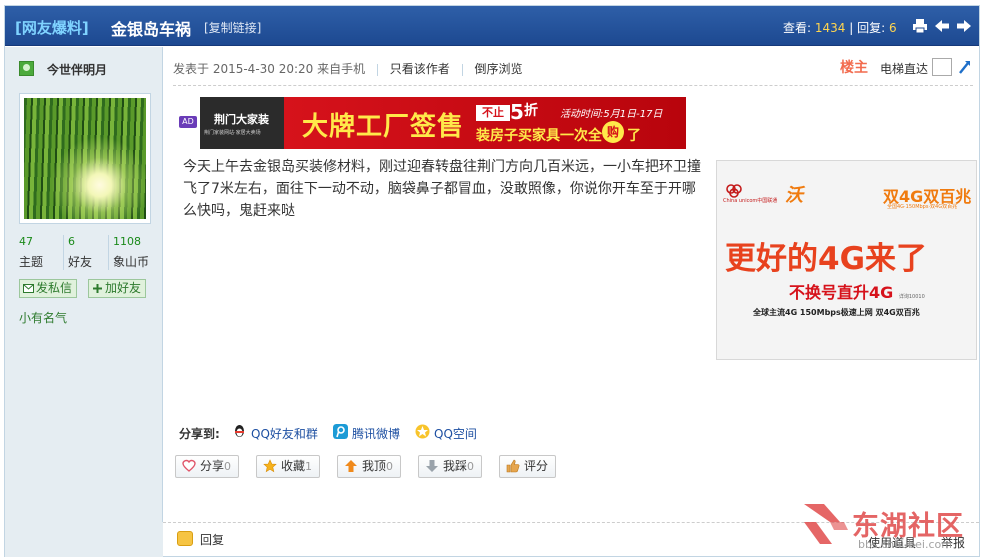  I want to click on ad-brand: 荆门大家装 荆门家装网站·家居大卖场, so click(242, 123).